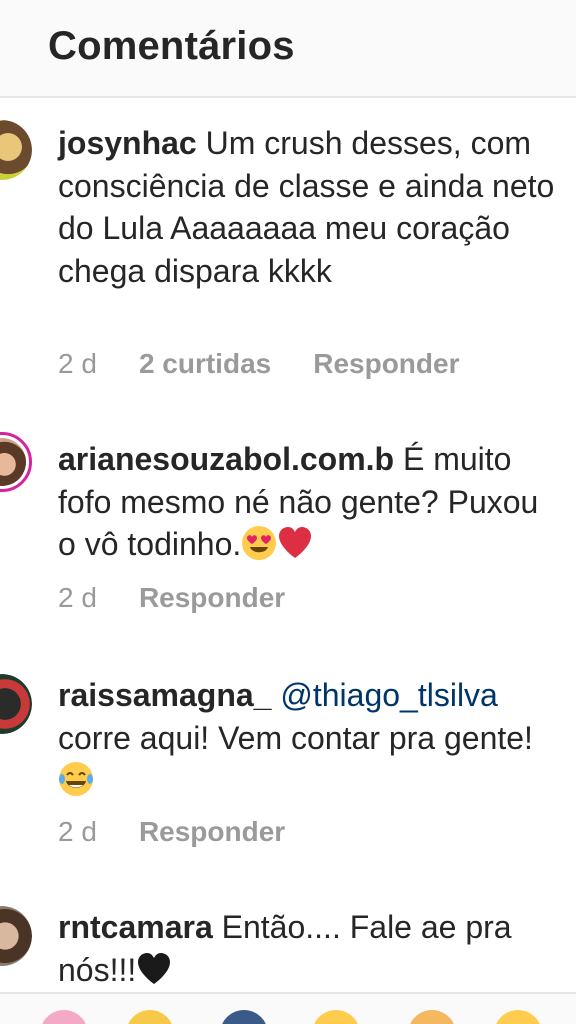 The height and width of the screenshot is (1024, 576). I want to click on comment-username: raissamagna_, so click(164, 695).